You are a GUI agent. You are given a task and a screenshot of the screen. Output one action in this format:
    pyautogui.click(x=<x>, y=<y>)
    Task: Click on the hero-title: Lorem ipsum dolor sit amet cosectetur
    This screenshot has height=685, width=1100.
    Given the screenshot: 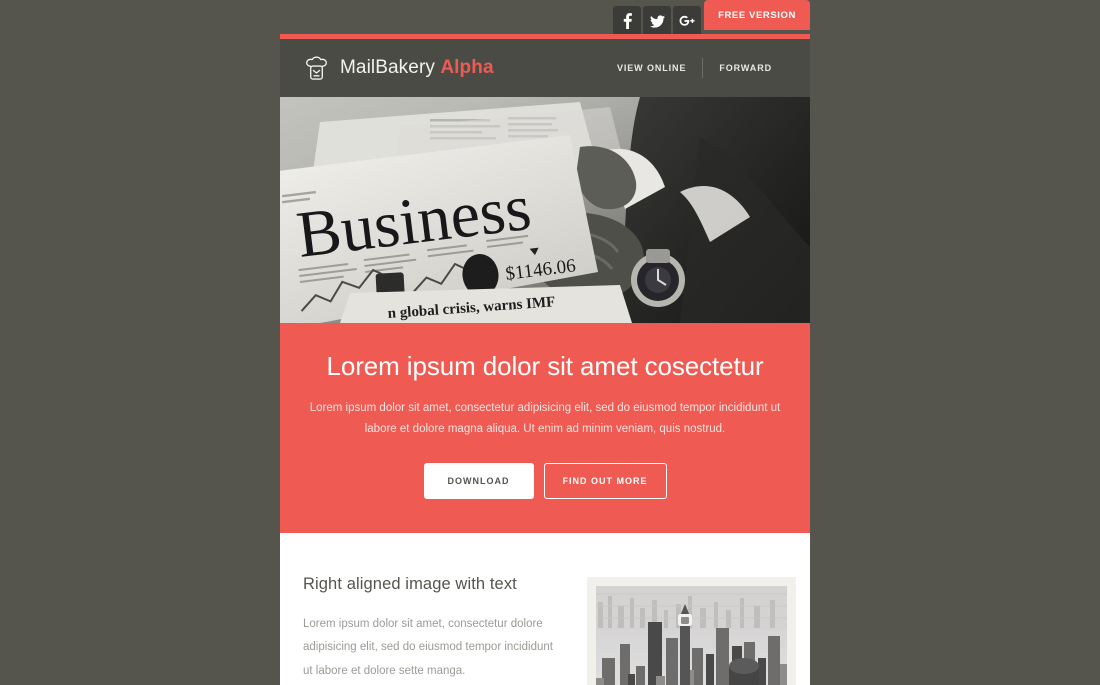 What is the action you would take?
    pyautogui.click(x=545, y=366)
    